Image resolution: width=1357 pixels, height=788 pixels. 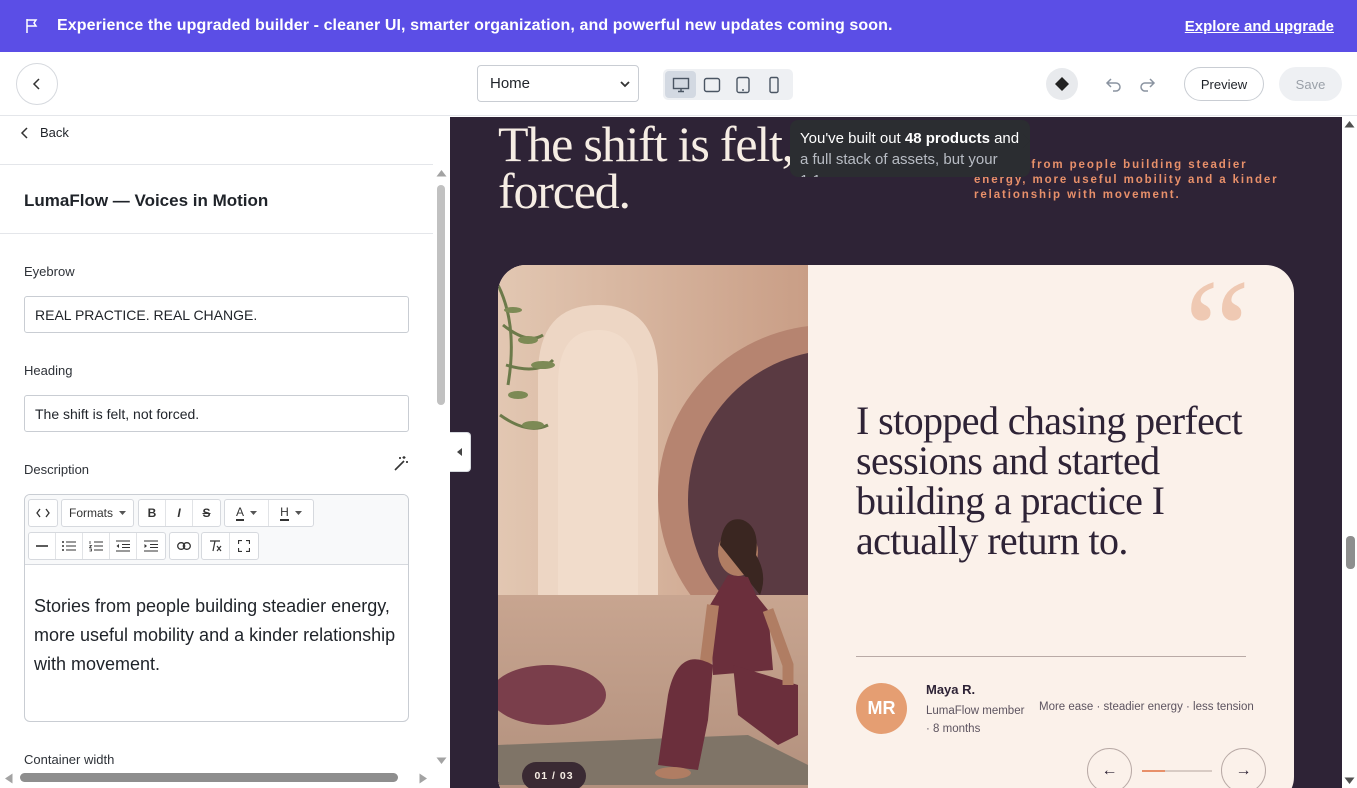 I want to click on panel-back-link: Back, so click(x=44, y=132).